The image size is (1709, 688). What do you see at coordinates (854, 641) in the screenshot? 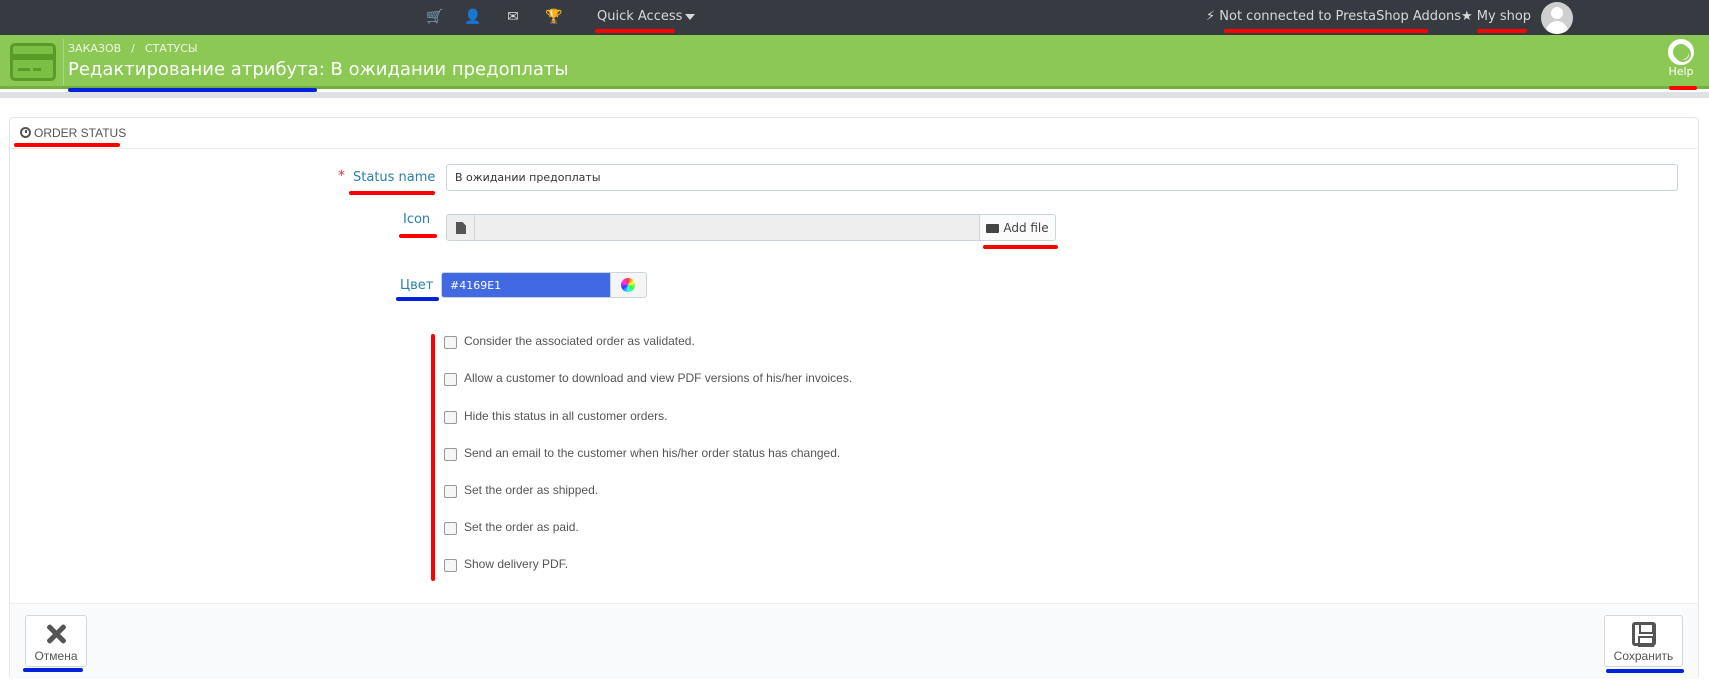
I see `panel-footer: Отмена Сохранить` at bounding box center [854, 641].